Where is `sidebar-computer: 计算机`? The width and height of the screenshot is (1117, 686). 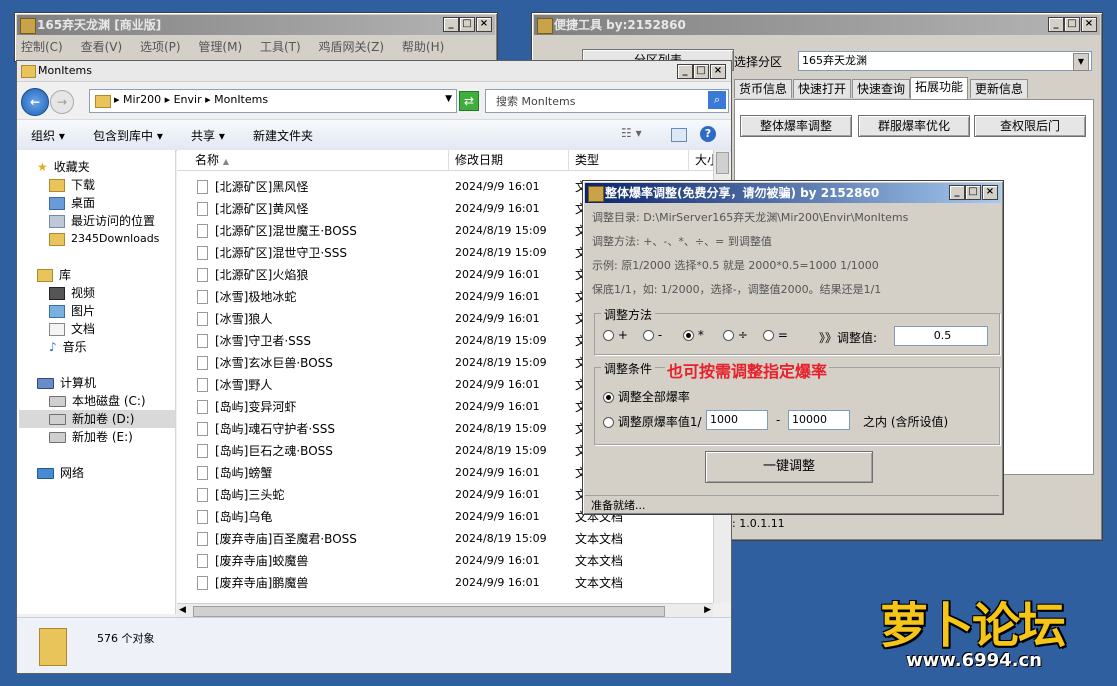
sidebar-computer: 计算机 is located at coordinates (66, 383).